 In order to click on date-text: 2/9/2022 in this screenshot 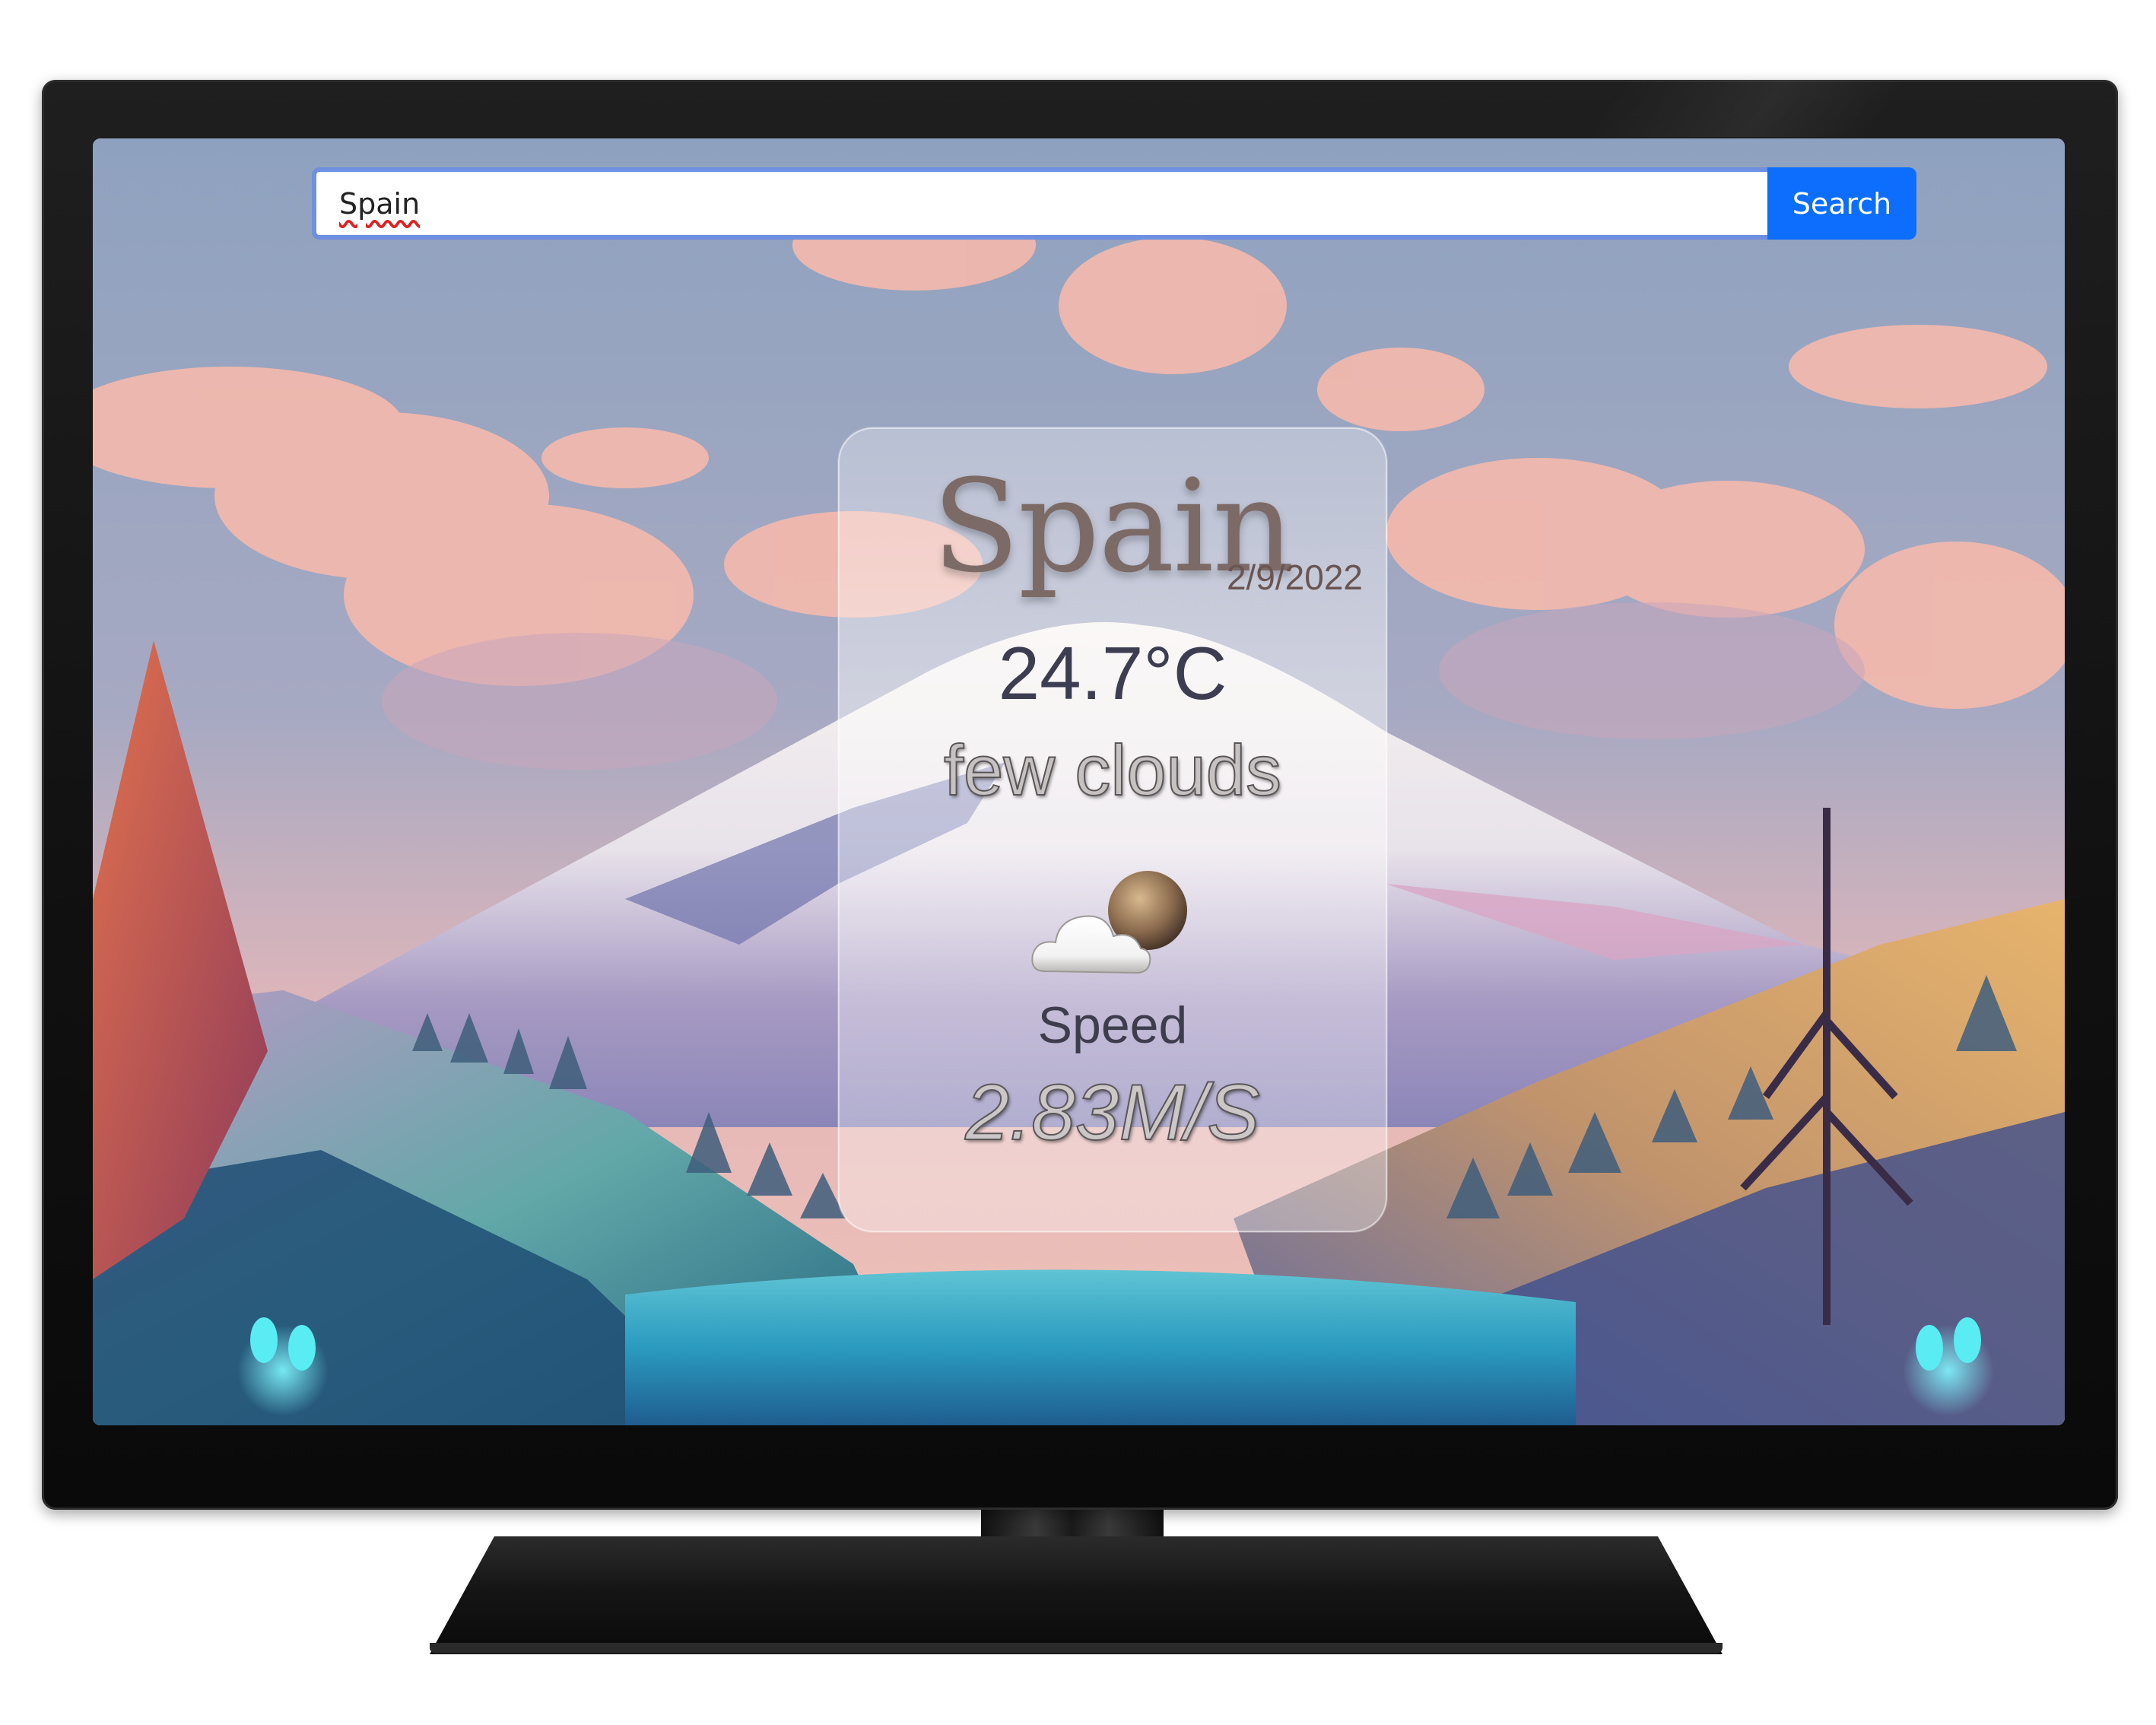, I will do `click(1294, 577)`.